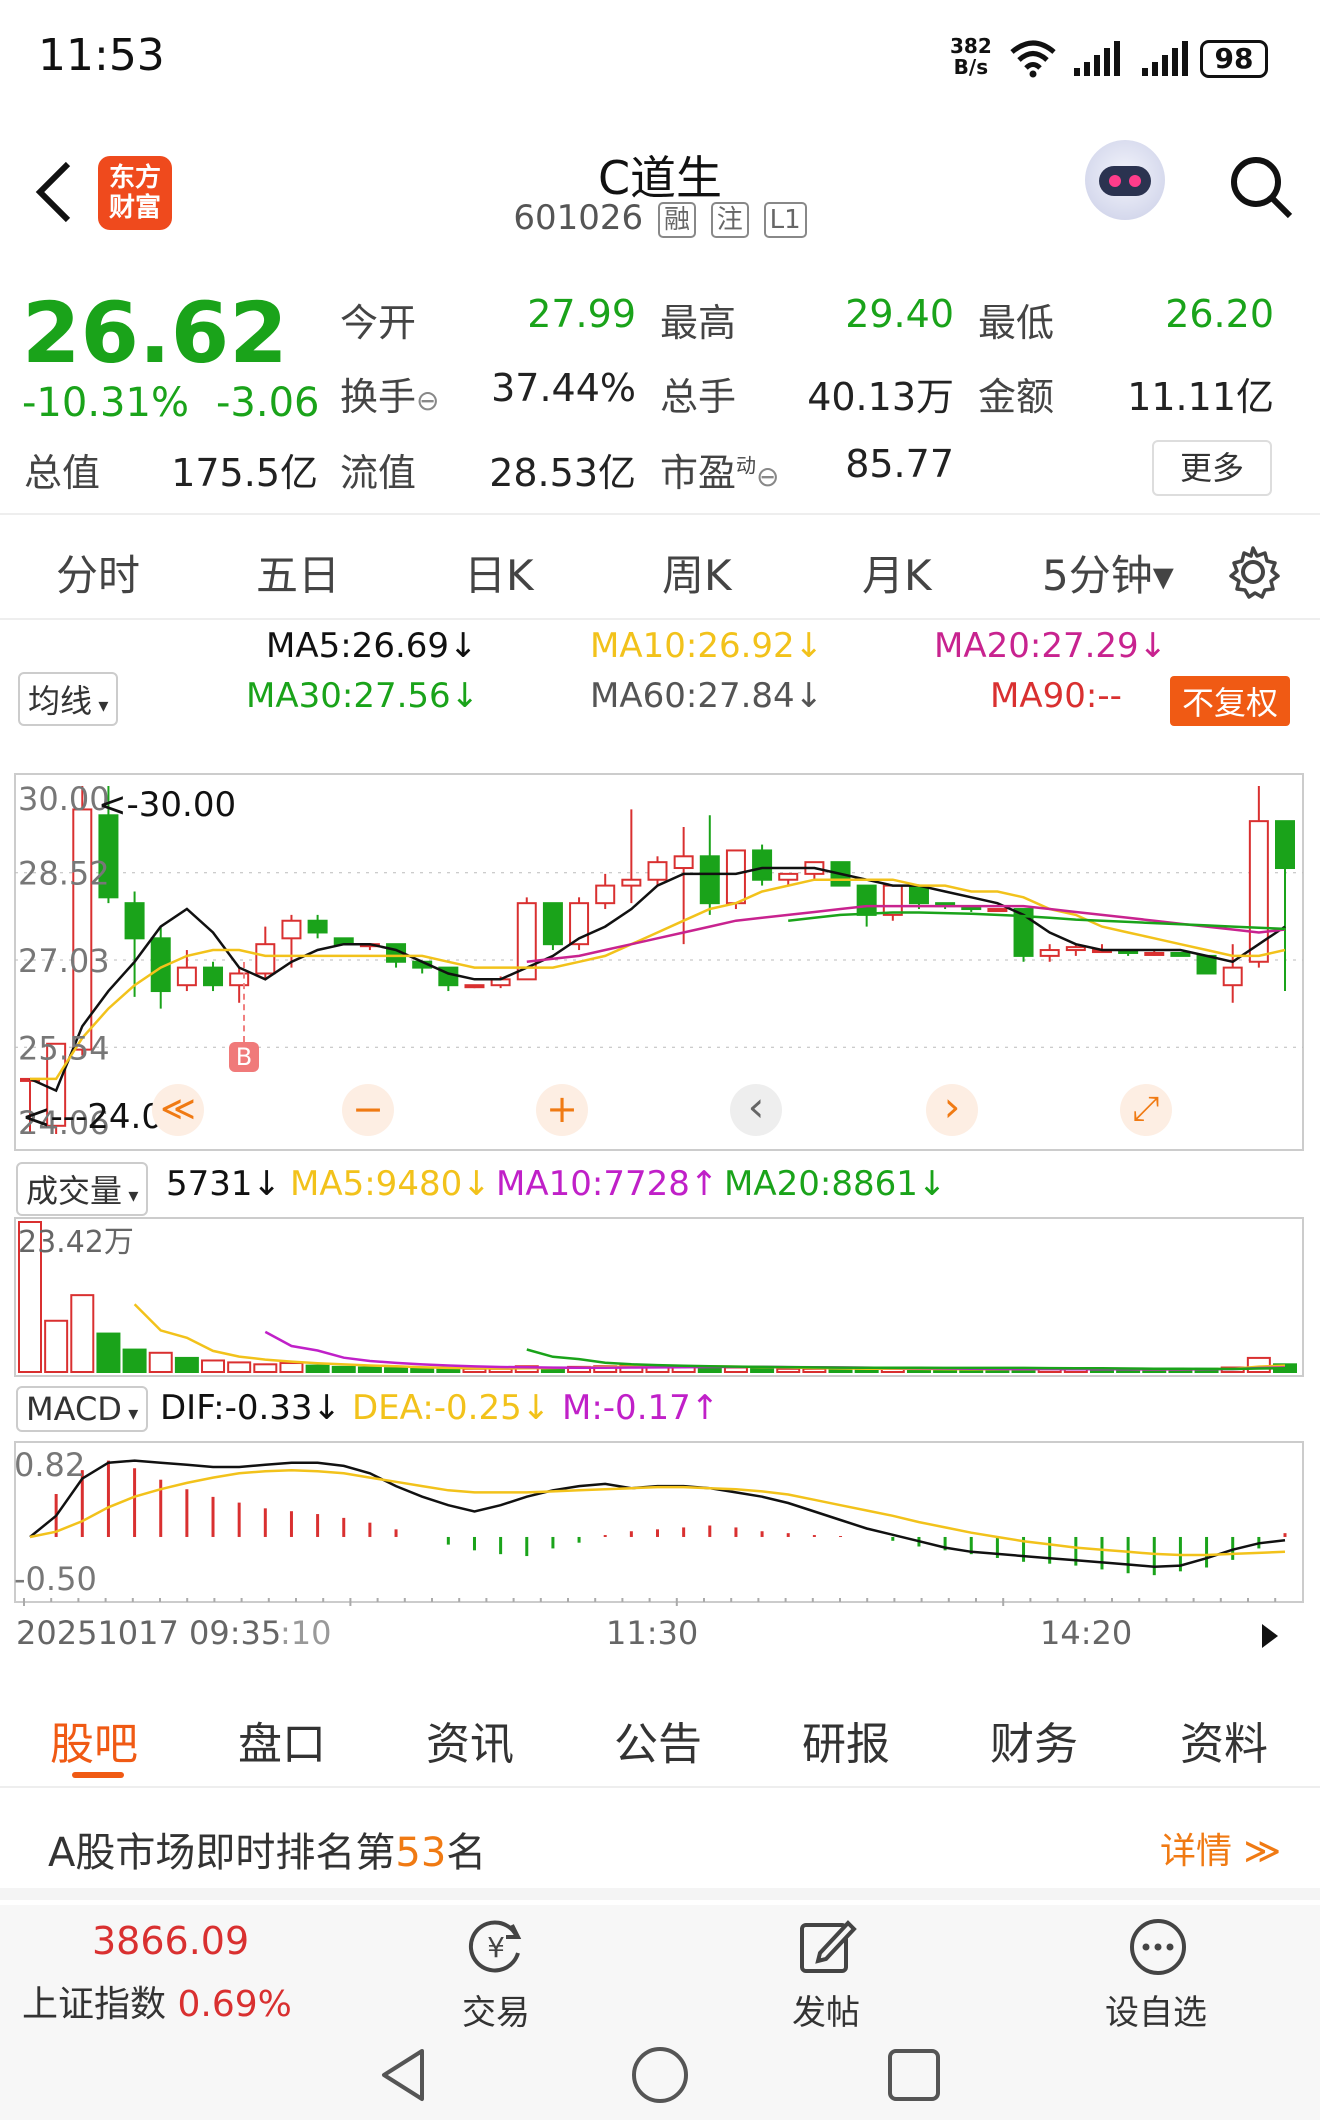 The width and height of the screenshot is (1320, 2120). What do you see at coordinates (368, 1110) in the screenshot?
I see `zoom-out-button: −` at bounding box center [368, 1110].